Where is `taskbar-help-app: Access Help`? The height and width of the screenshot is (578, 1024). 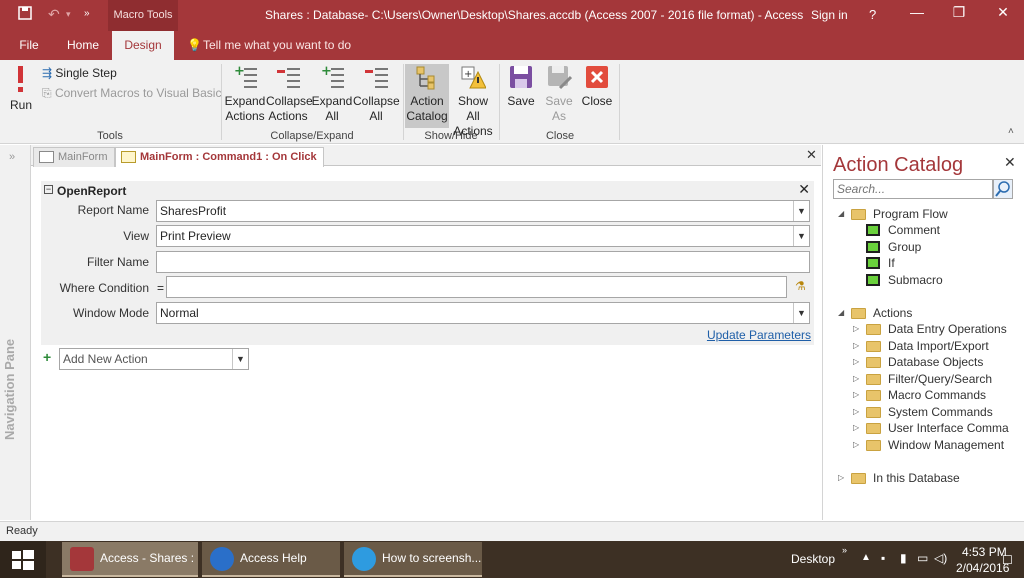
taskbar-help-app: Access Help is located at coordinates (271, 559).